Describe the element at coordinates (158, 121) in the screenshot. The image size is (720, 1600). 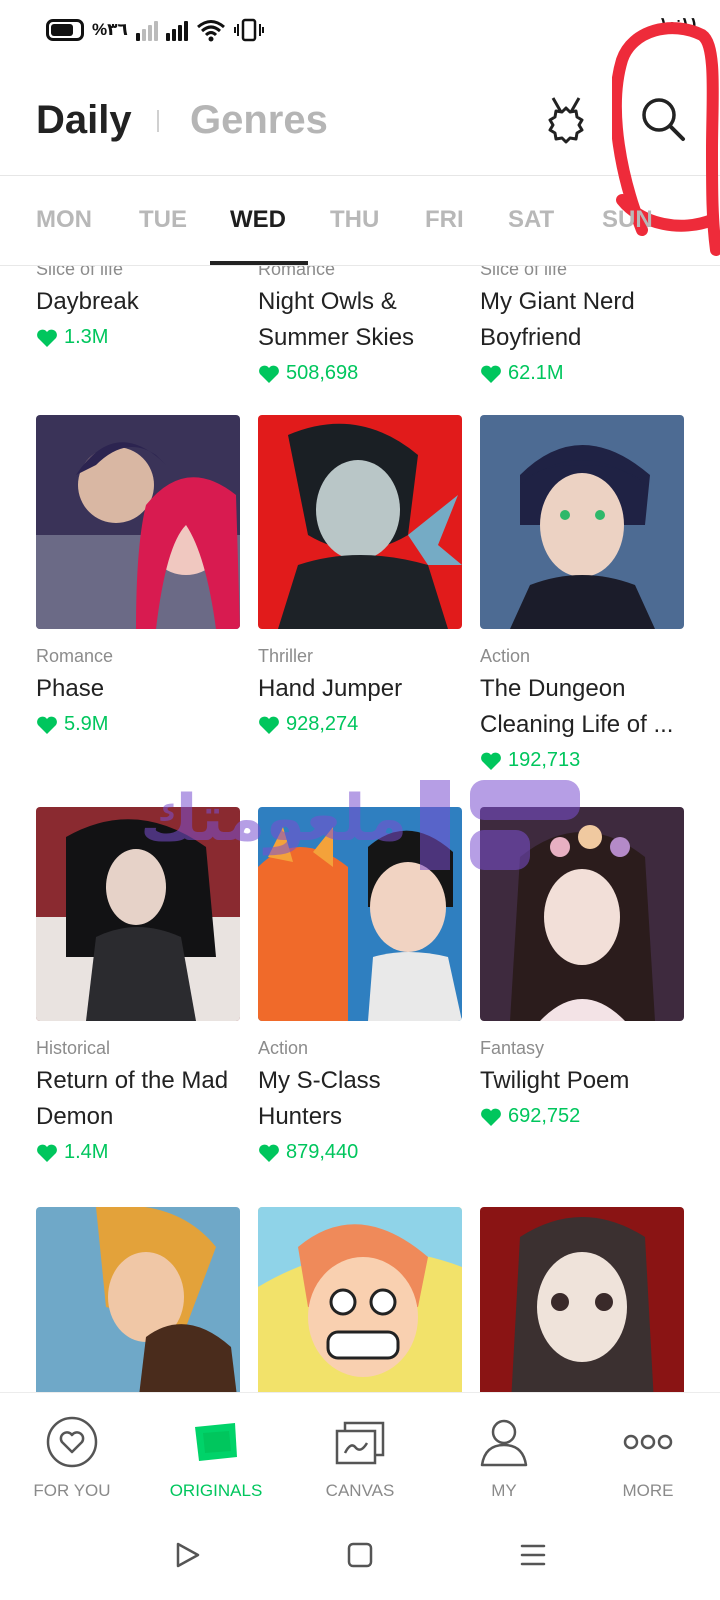
I see `title-divider` at that location.